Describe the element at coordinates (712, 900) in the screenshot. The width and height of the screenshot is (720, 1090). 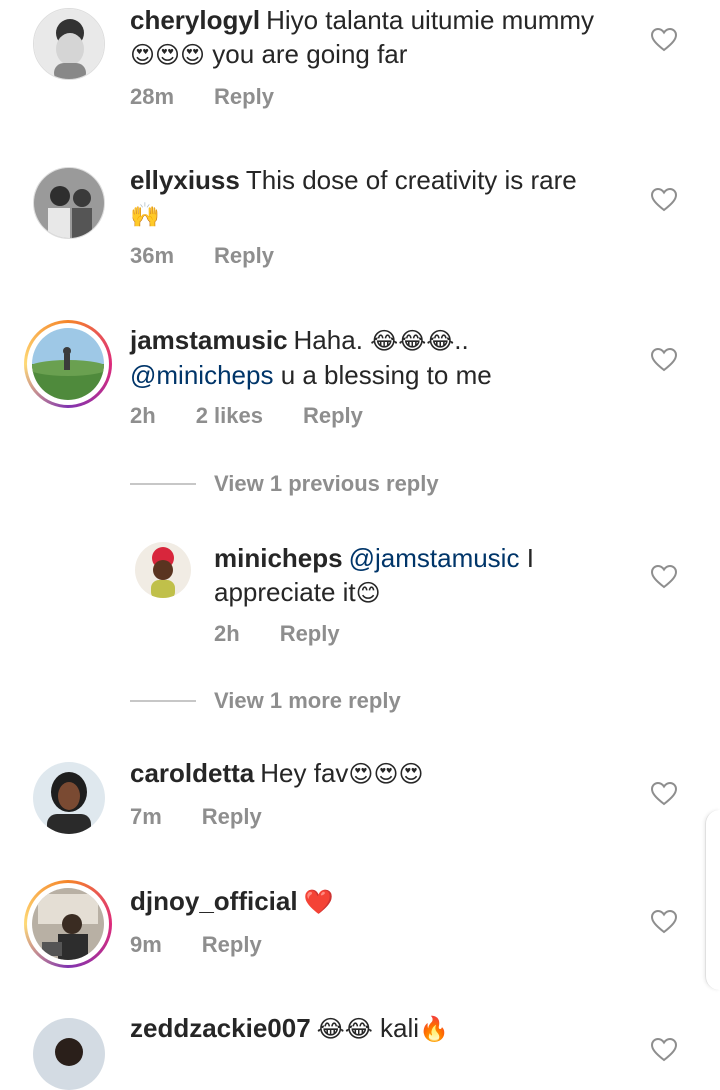
I see `edge-panel-handle` at that location.